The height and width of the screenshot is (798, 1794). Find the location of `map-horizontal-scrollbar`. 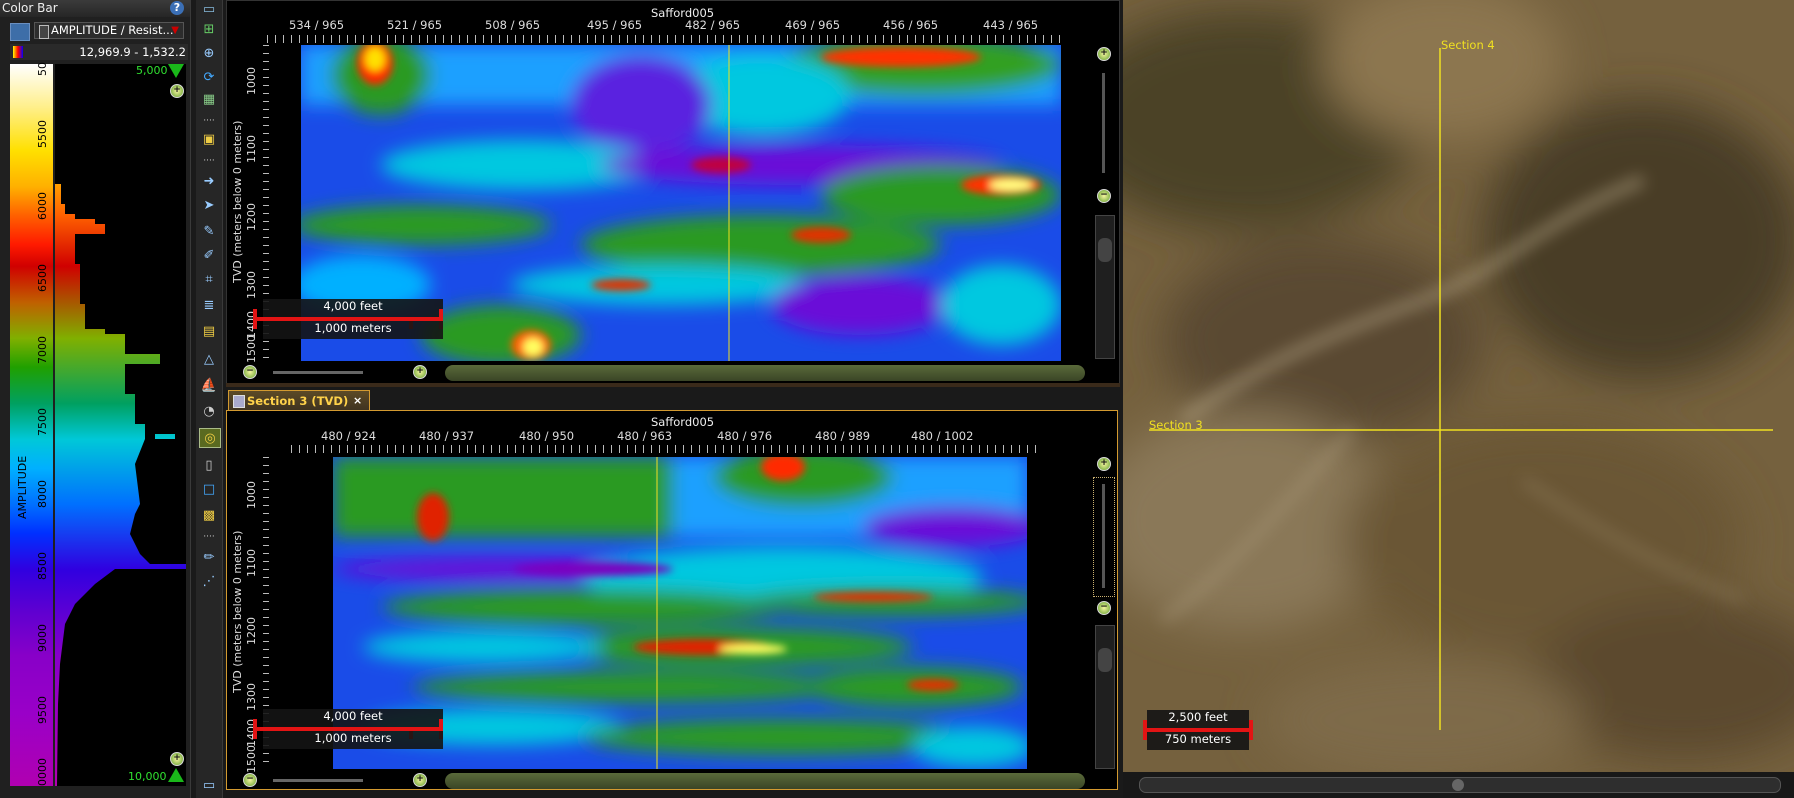

map-horizontal-scrollbar is located at coordinates (1460, 785).